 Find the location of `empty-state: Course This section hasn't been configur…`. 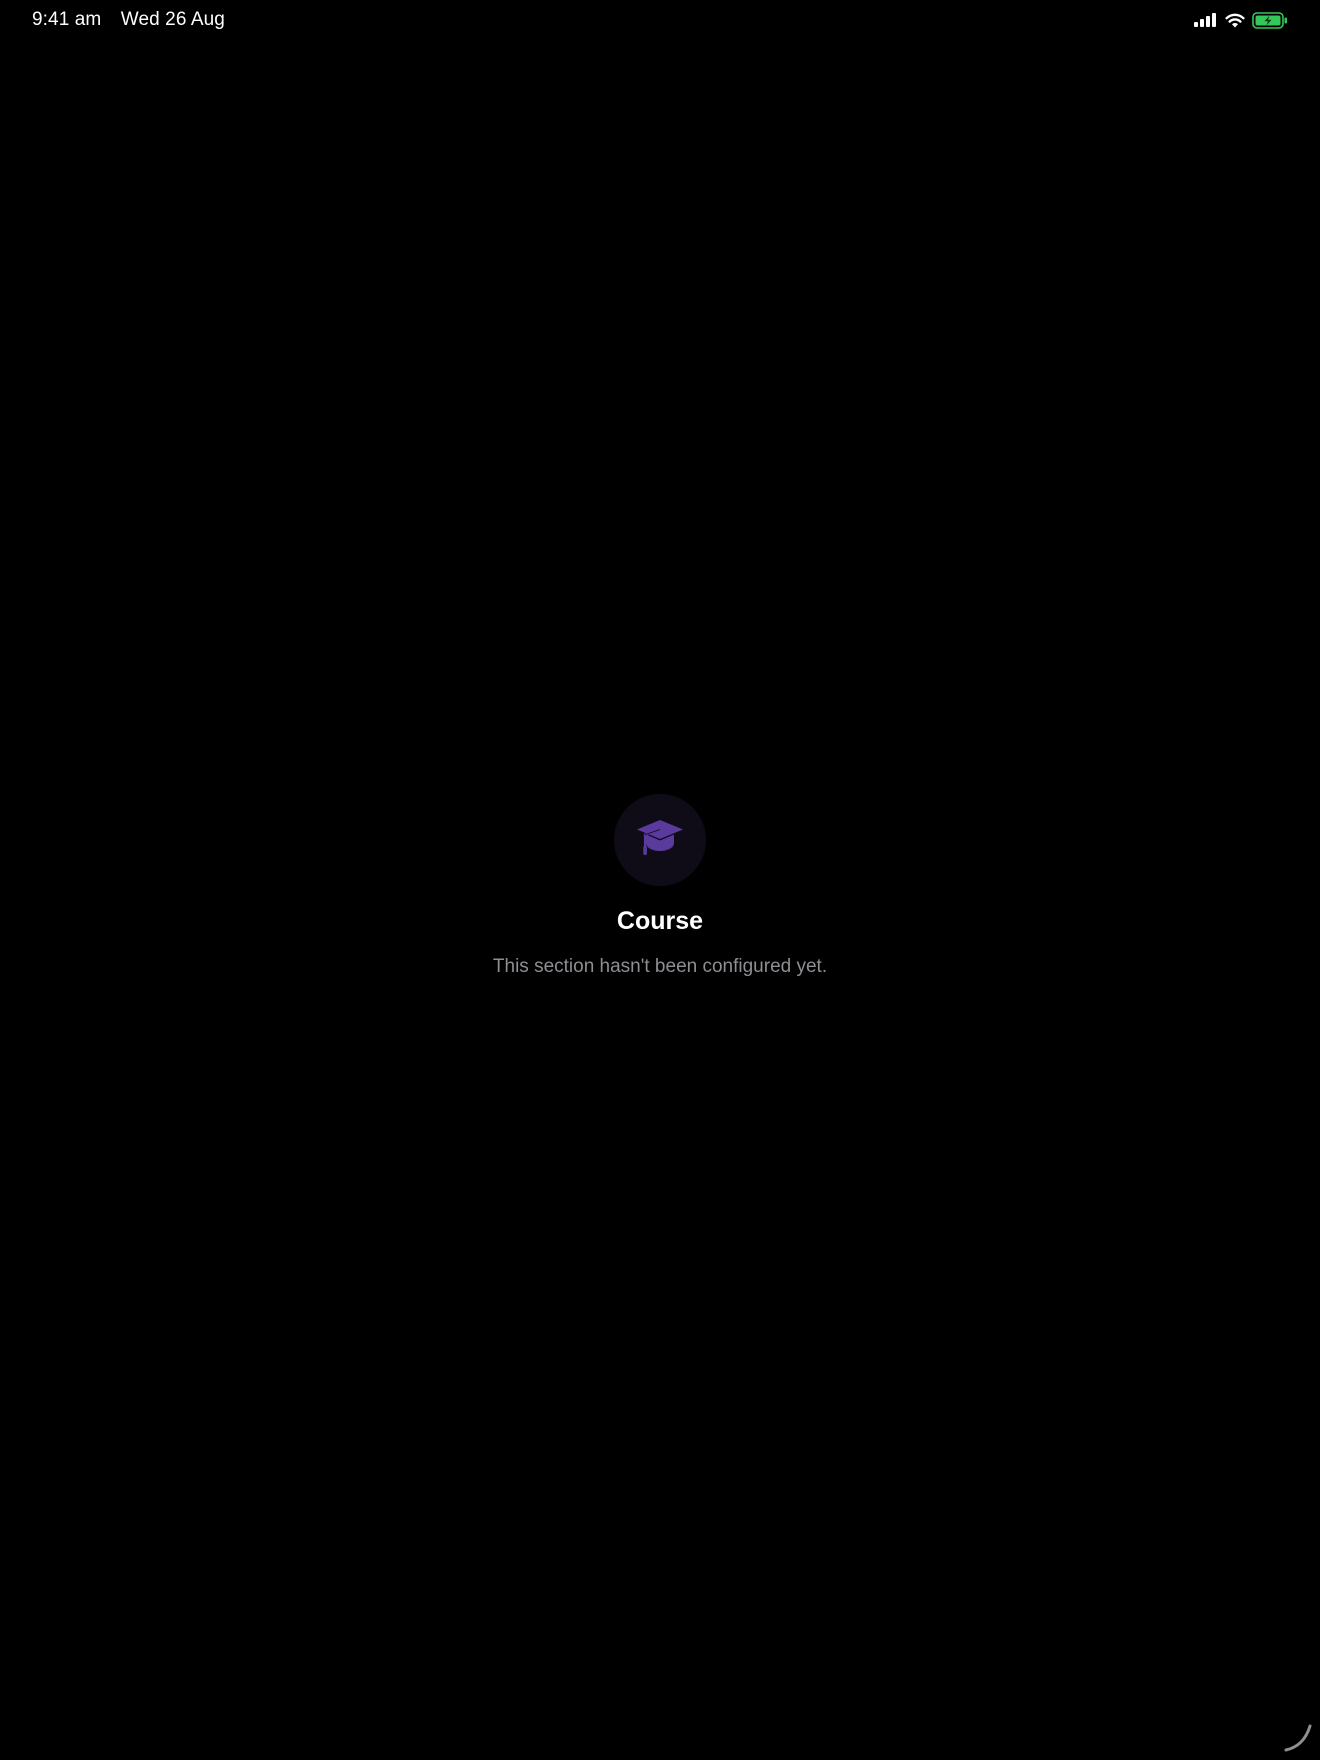

empty-state: Course This section hasn't been configur… is located at coordinates (660, 886).